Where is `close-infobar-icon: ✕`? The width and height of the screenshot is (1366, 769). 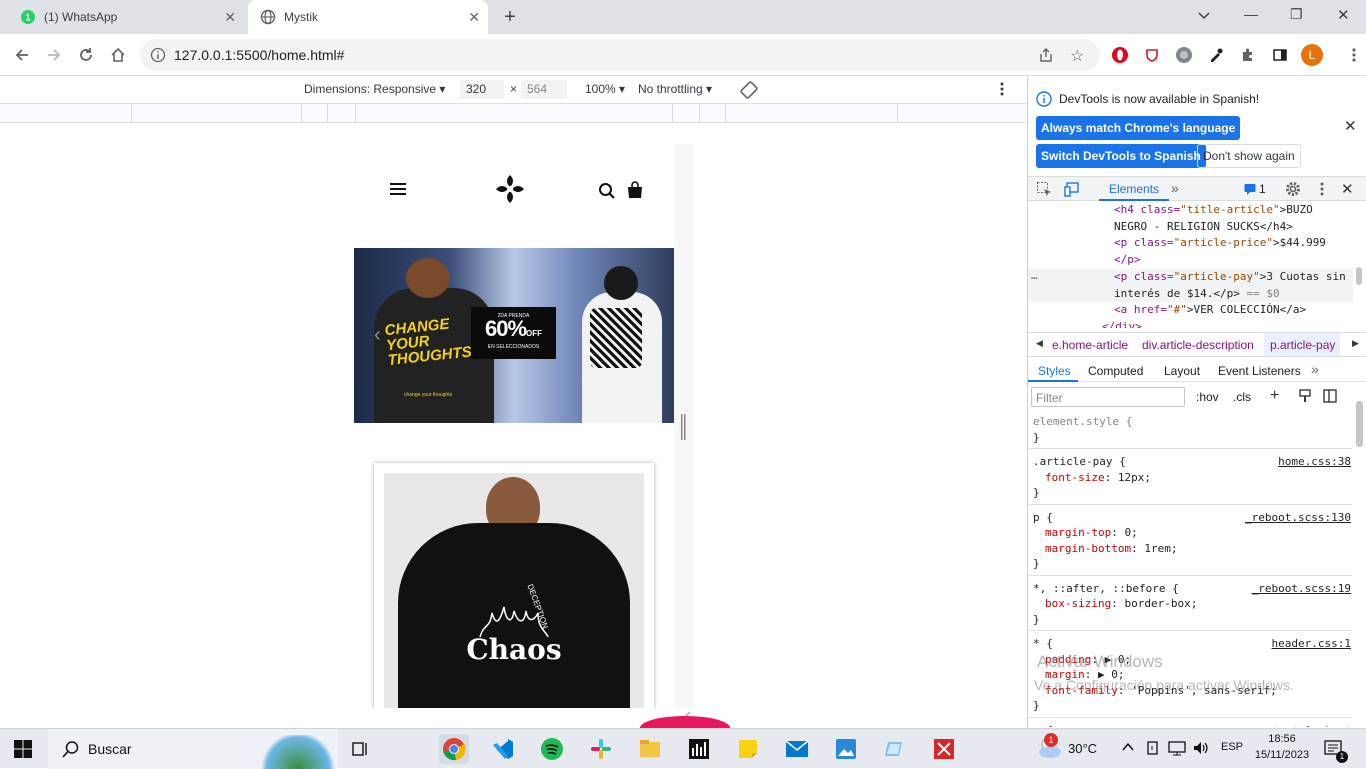
close-infobar-icon: ✕ is located at coordinates (1350, 126).